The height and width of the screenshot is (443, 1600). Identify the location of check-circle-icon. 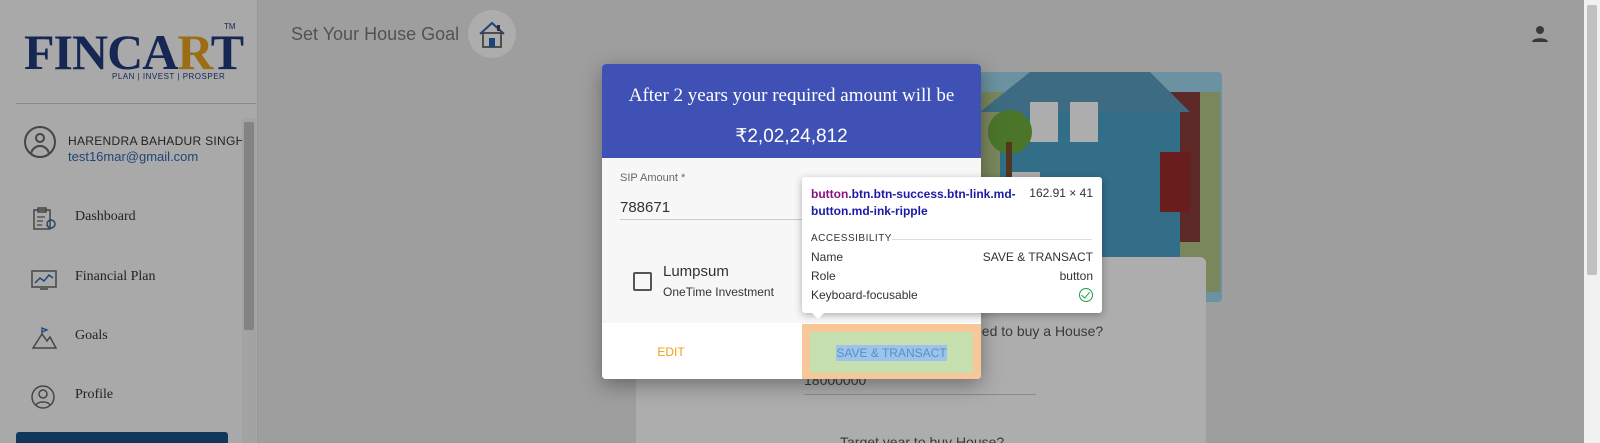
(1086, 295).